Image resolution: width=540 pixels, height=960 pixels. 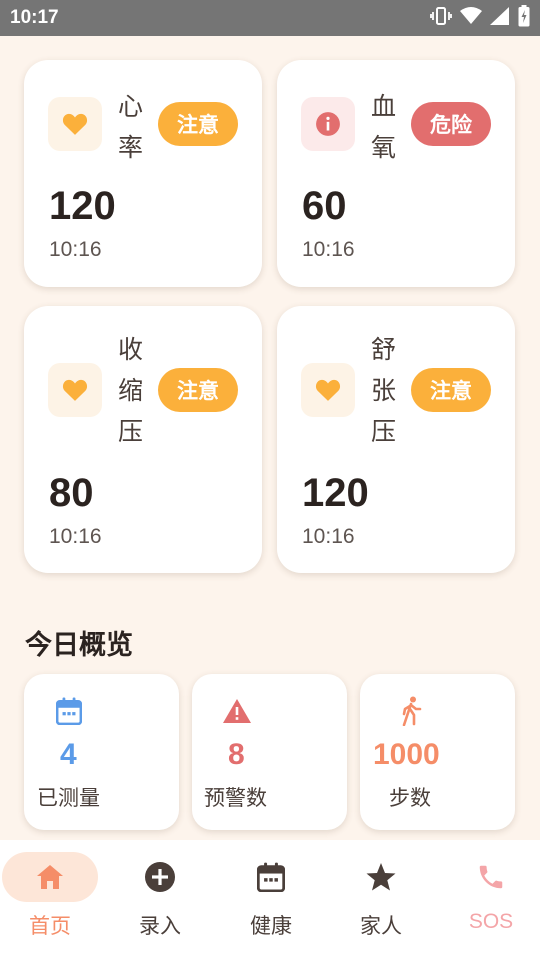 What do you see at coordinates (160, 926) in the screenshot?
I see `nav-label: 录入` at bounding box center [160, 926].